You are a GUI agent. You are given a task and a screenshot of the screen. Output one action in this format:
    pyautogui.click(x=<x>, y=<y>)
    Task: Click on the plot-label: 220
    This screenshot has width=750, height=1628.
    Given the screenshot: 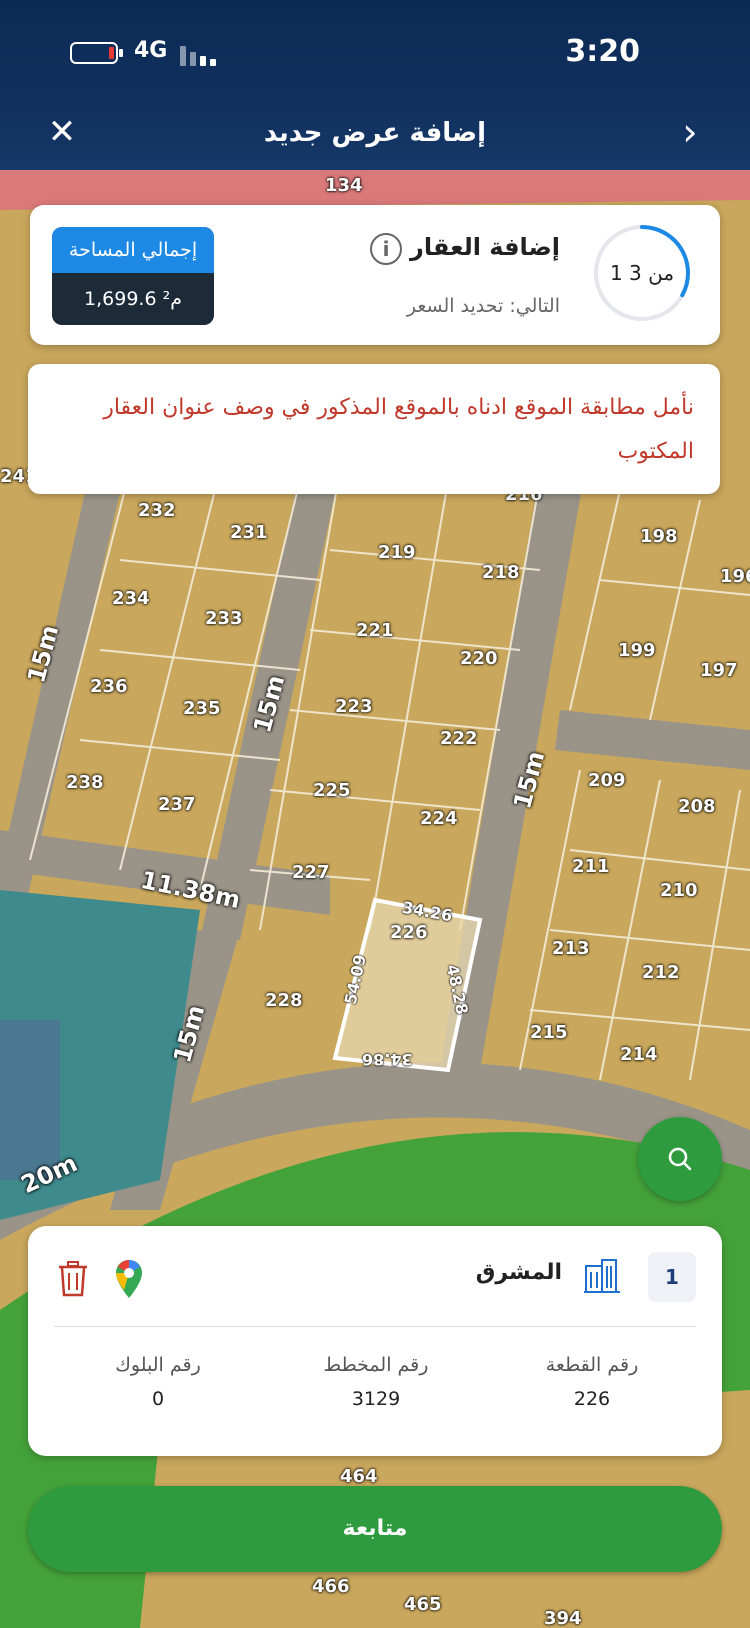 What is the action you would take?
    pyautogui.click(x=479, y=658)
    